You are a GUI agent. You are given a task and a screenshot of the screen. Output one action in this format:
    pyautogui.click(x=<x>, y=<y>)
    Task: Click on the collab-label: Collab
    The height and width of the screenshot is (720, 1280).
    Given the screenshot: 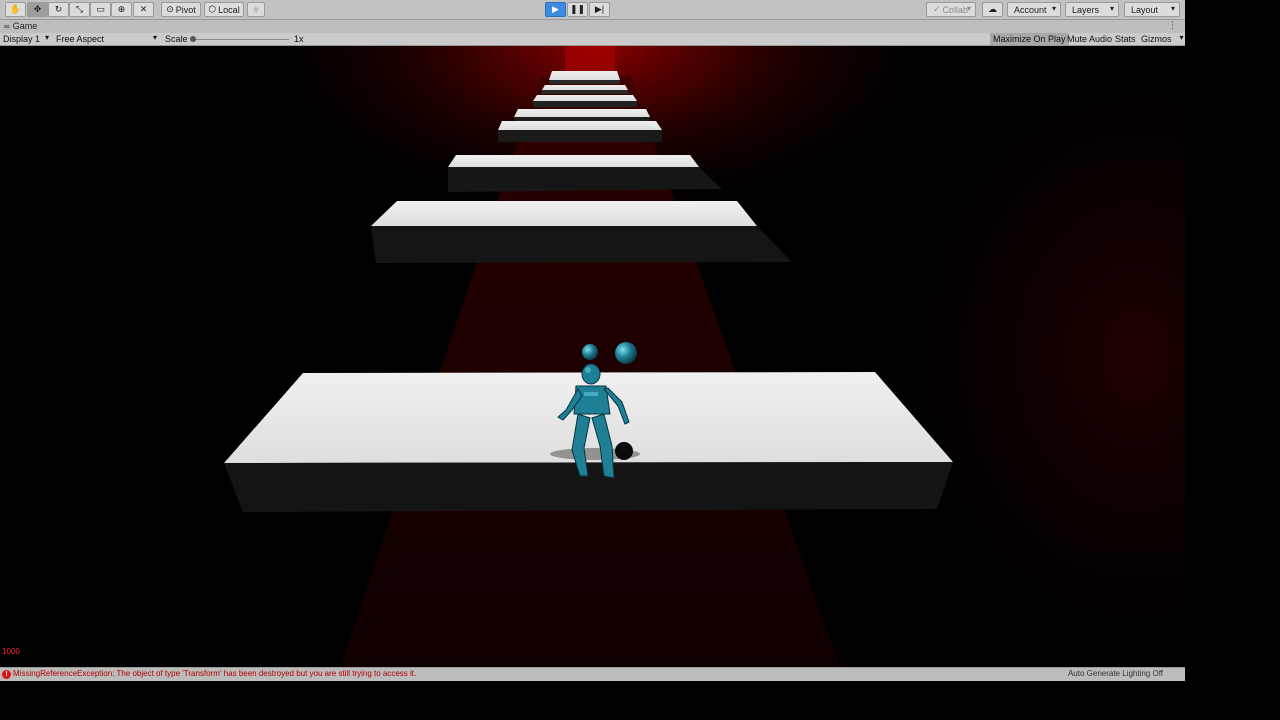 What is the action you would take?
    pyautogui.click(x=955, y=9)
    